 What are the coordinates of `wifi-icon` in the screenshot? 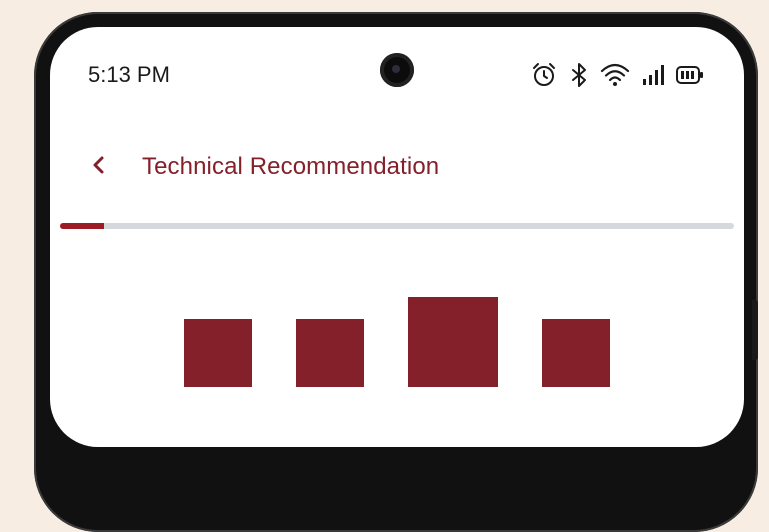 It's located at (615, 75).